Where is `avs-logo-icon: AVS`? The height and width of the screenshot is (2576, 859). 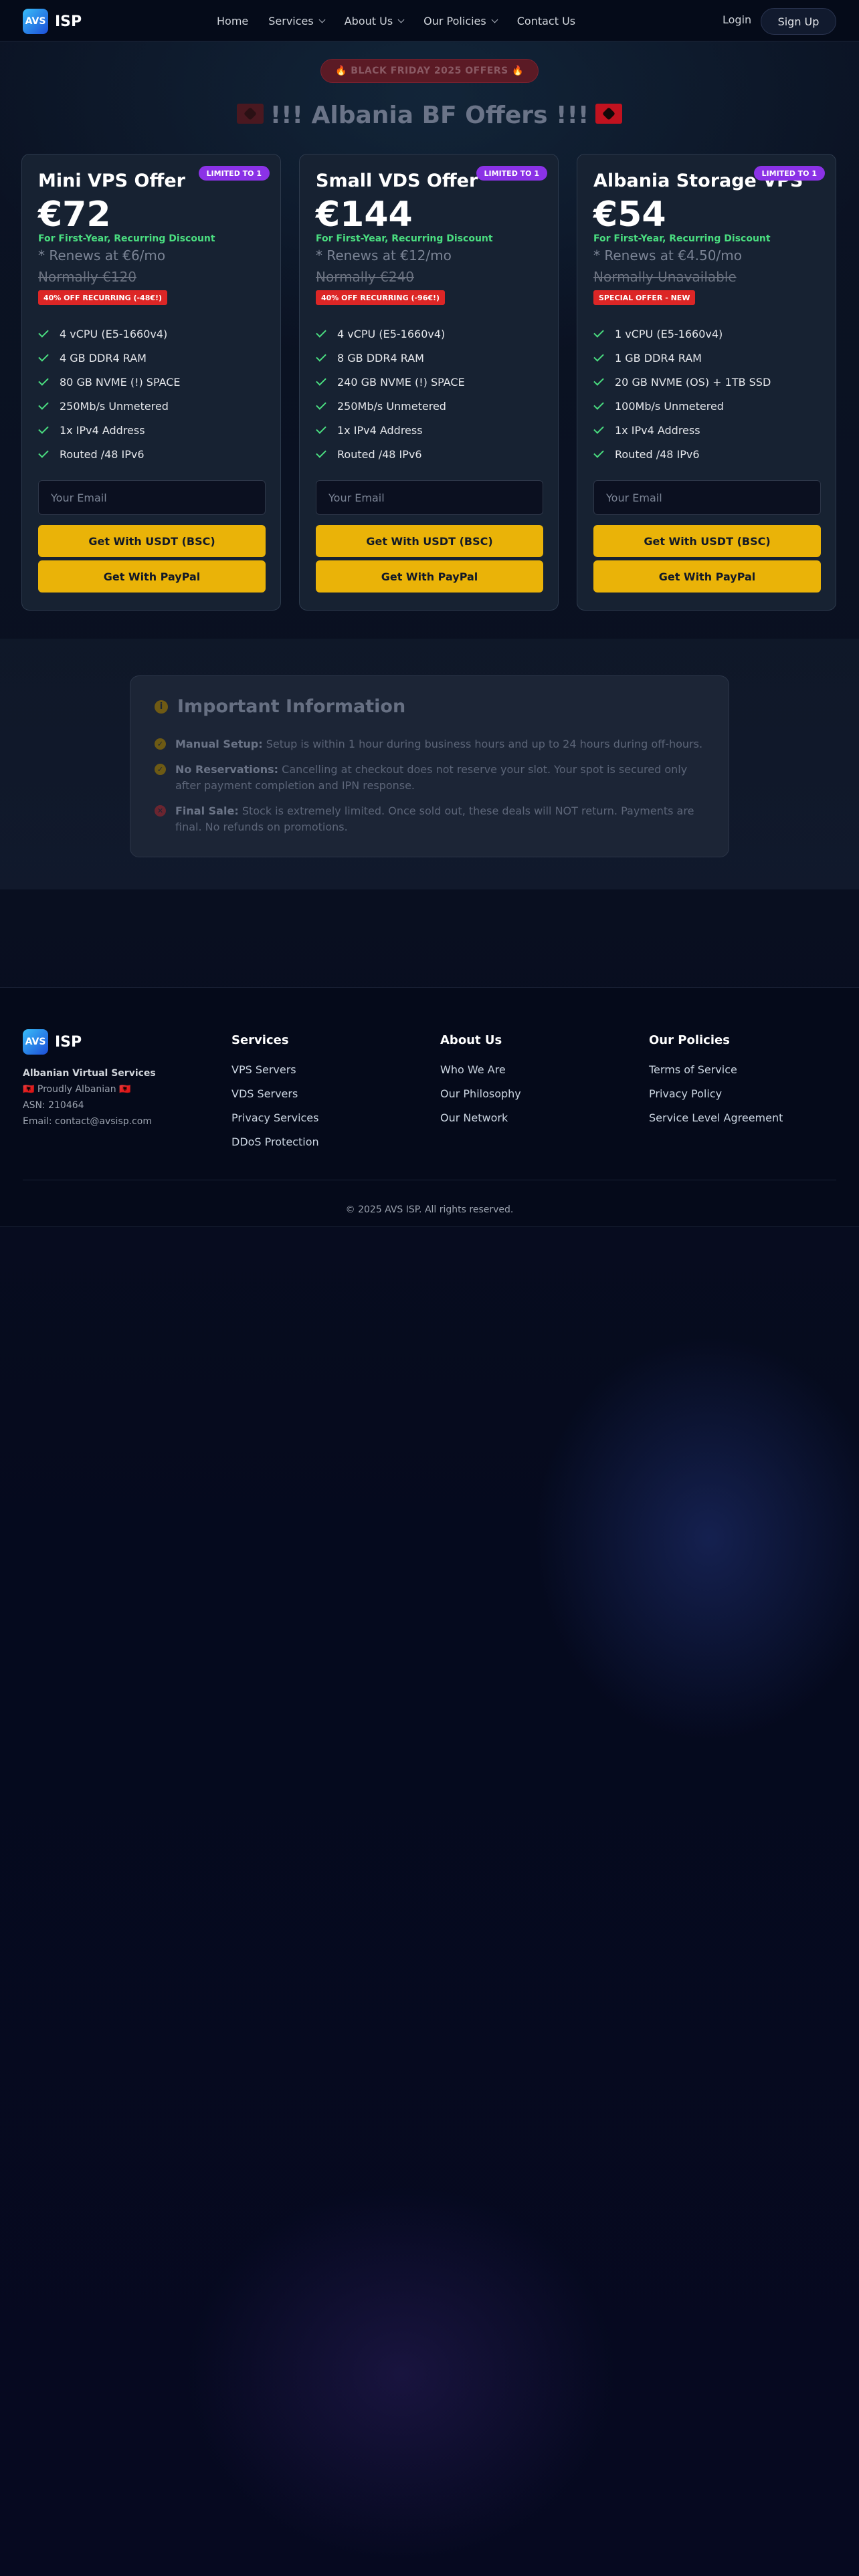 avs-logo-icon: AVS is located at coordinates (35, 1042).